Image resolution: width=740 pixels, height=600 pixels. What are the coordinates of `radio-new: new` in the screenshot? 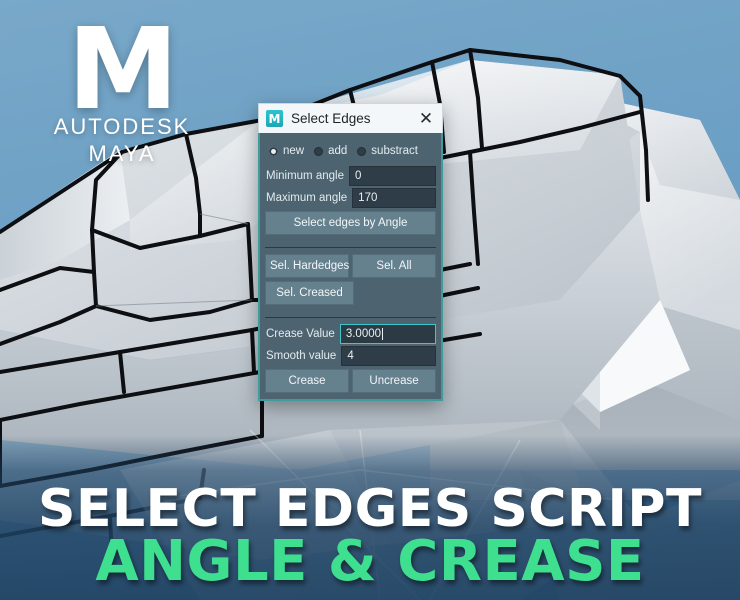 It's located at (286, 151).